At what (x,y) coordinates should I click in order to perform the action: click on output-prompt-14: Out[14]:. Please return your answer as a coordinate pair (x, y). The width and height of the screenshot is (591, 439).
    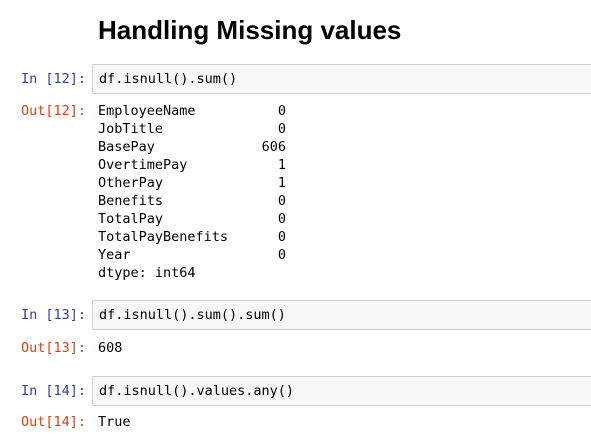
    Looking at the image, I should click on (53, 422).